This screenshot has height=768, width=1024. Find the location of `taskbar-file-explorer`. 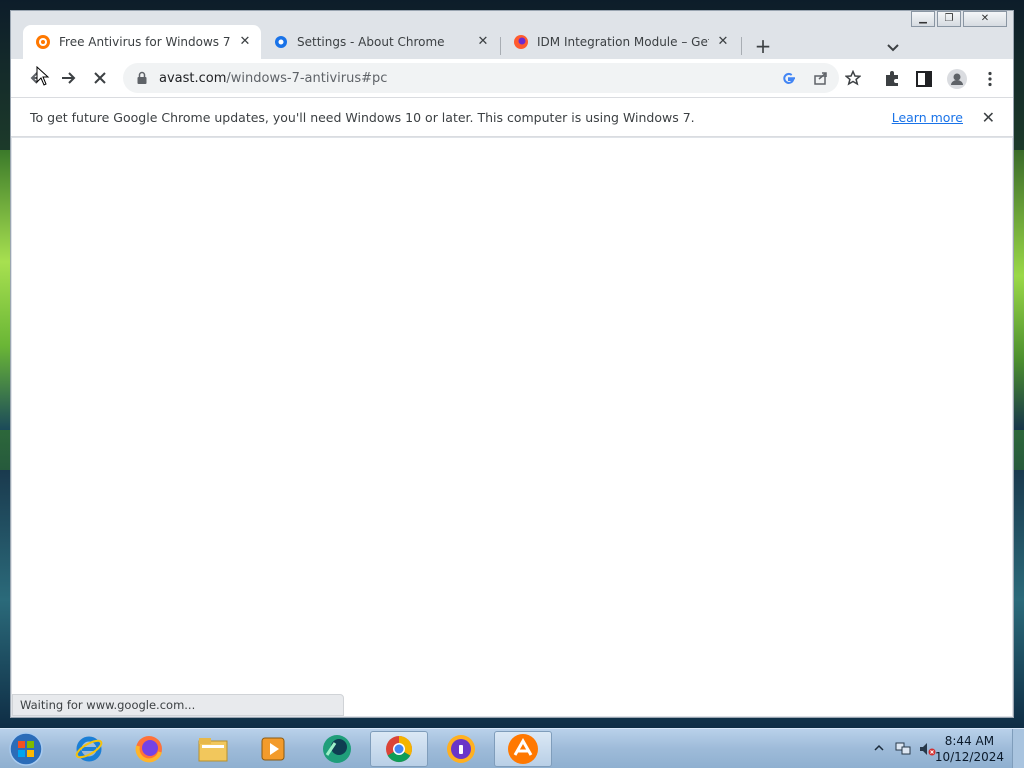

taskbar-file-explorer is located at coordinates (213, 749).